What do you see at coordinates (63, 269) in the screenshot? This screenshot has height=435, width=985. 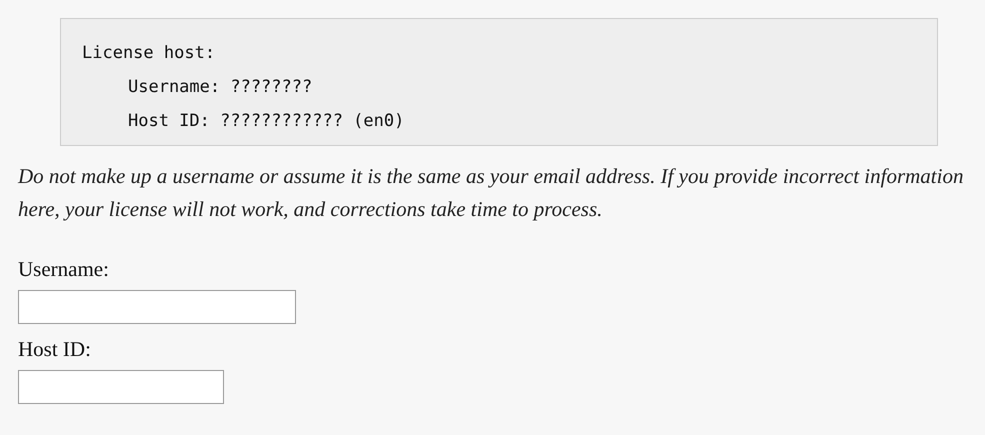 I see `field-label: Username:` at bounding box center [63, 269].